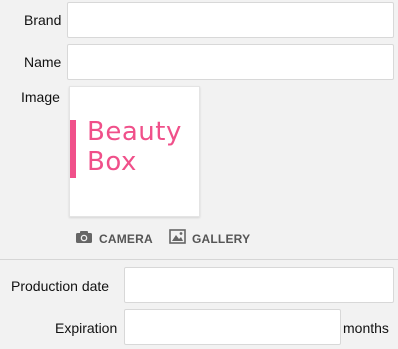 The width and height of the screenshot is (398, 349). Describe the element at coordinates (112, 162) in the screenshot. I see `logo-line-2: Box` at that location.